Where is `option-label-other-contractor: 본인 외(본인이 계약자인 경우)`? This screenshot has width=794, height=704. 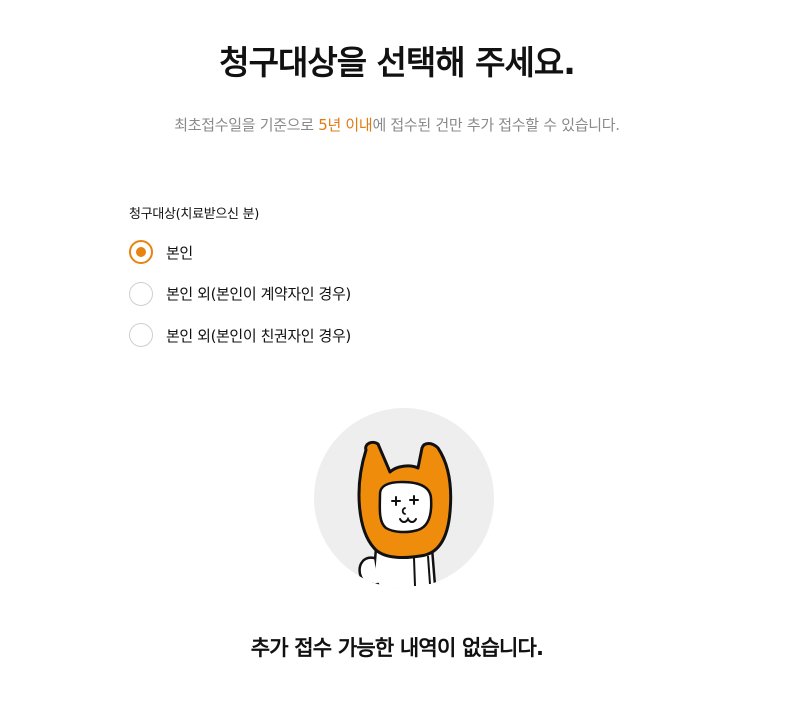 option-label-other-contractor: 본인 외(본인이 계약자인 경우) is located at coordinates (258, 294).